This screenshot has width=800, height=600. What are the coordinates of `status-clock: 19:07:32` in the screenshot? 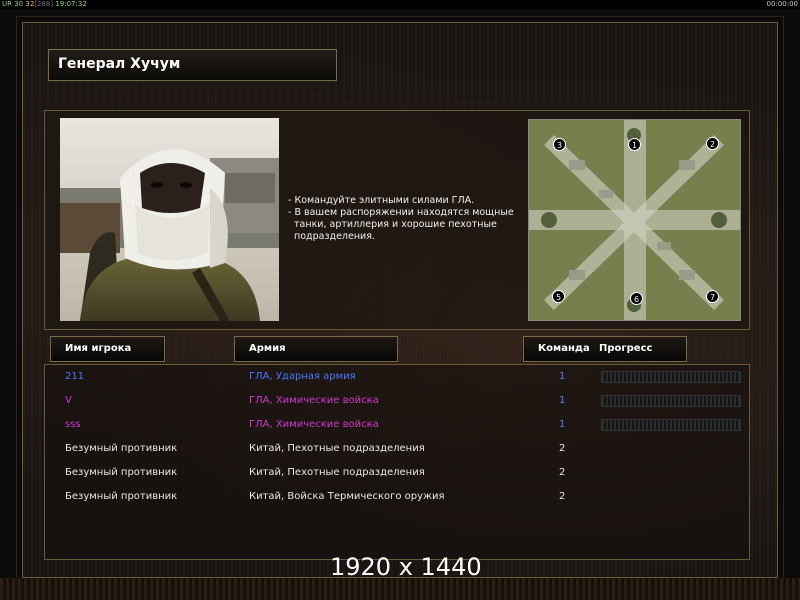 It's located at (71, 4).